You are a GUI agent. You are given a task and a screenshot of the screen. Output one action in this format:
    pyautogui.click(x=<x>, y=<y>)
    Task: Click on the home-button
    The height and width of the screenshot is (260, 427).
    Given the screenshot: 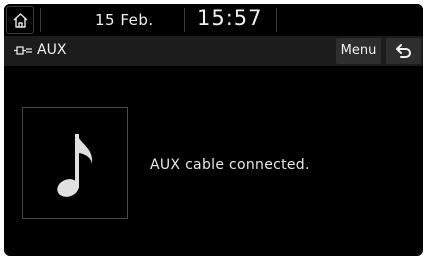 What is the action you would take?
    pyautogui.click(x=20, y=20)
    